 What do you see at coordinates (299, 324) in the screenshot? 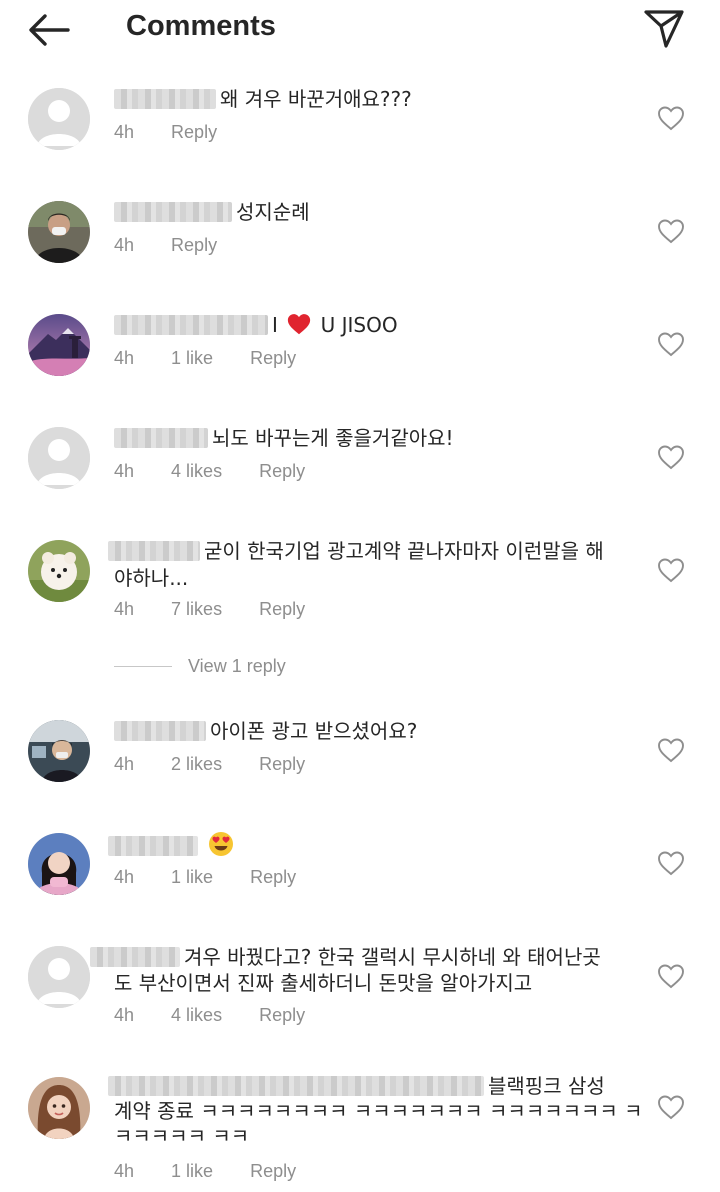
I see `red-heart-emoji` at bounding box center [299, 324].